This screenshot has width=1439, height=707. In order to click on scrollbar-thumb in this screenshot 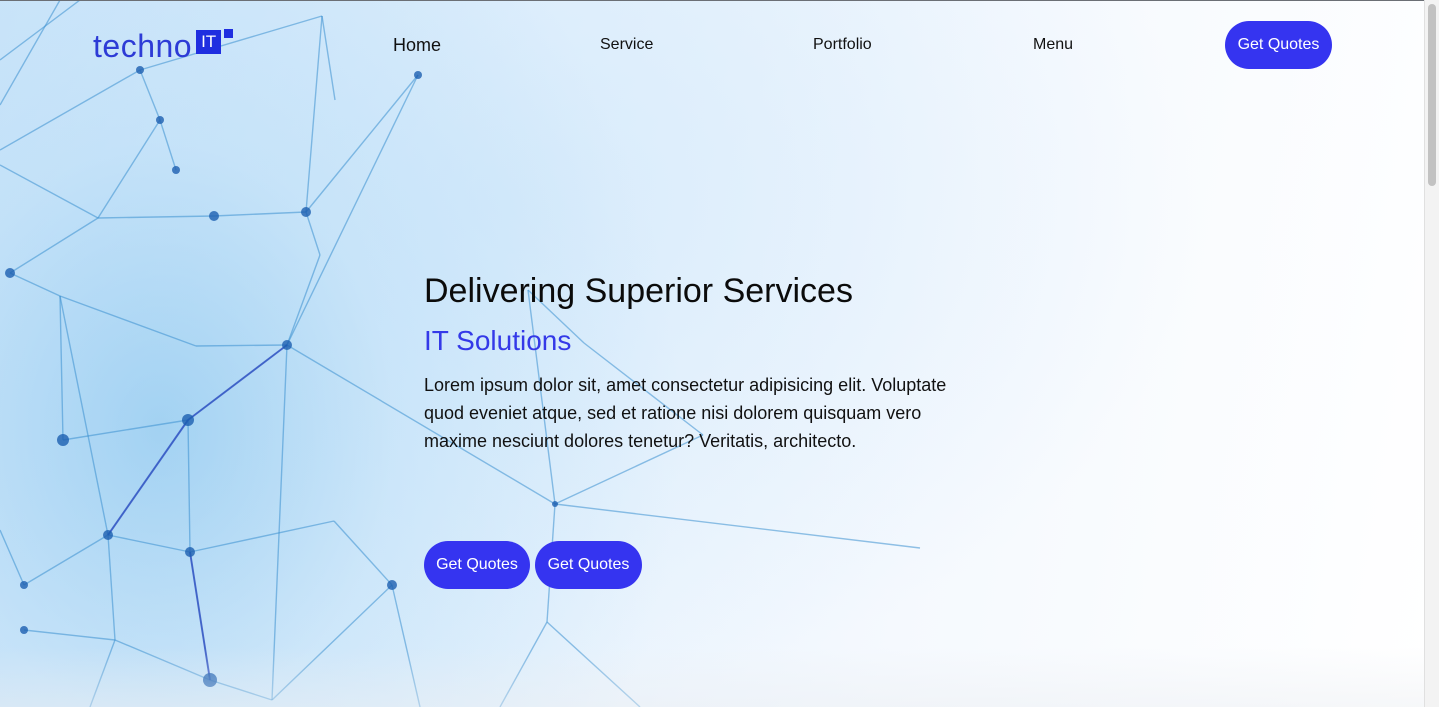, I will do `click(1432, 95)`.